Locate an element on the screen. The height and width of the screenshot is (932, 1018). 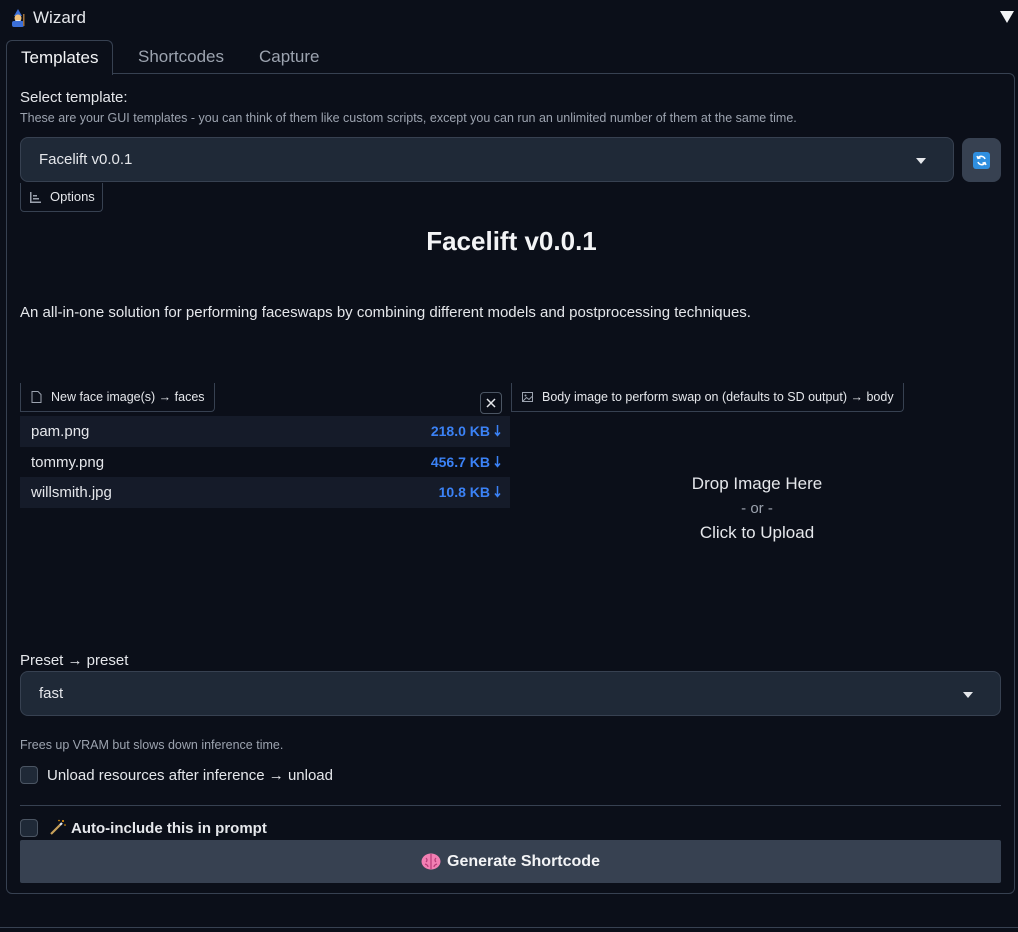
tab-bar: Templates Shortcodes Capture is located at coordinates (510, 57).